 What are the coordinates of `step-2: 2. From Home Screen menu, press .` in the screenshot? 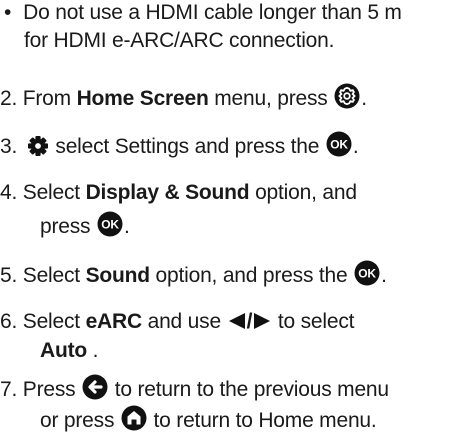 It's located at (183, 98).